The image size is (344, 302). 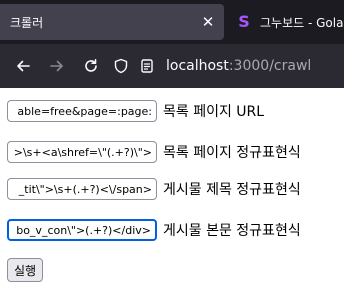 I want to click on tab-gnuboard: S 그누보드 - Golang, so click(x=288, y=22).